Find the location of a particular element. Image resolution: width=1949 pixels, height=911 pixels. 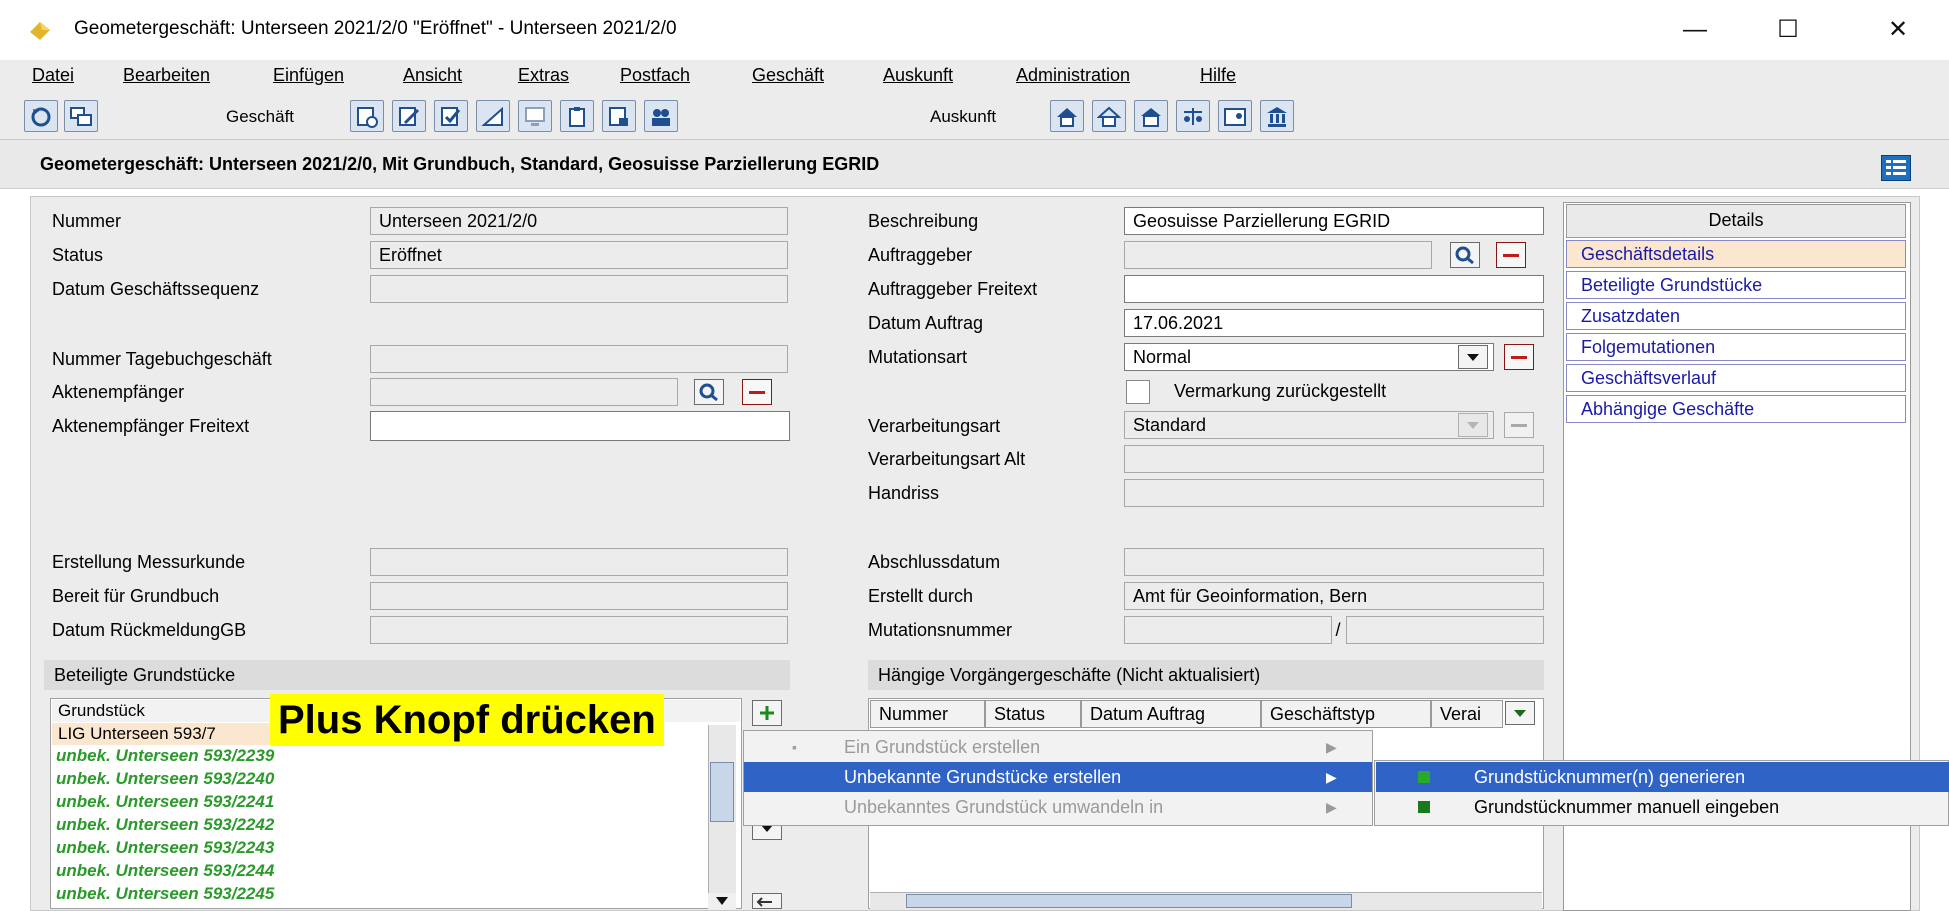

erstellt-durch-label: Erstellt durch is located at coordinates (921, 596).